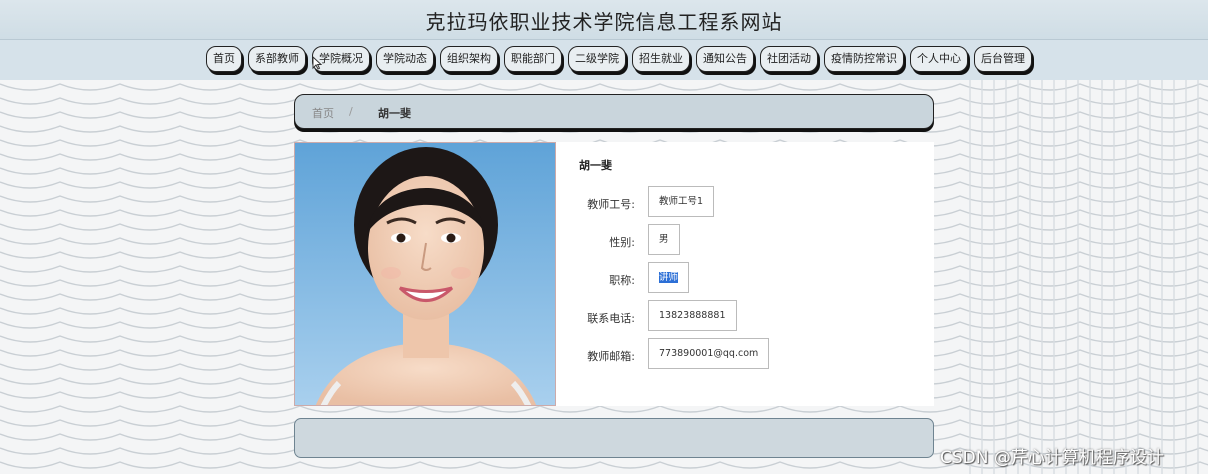 The image size is (1208, 474). What do you see at coordinates (224, 59) in the screenshot?
I see `nav-item-home: 首页` at bounding box center [224, 59].